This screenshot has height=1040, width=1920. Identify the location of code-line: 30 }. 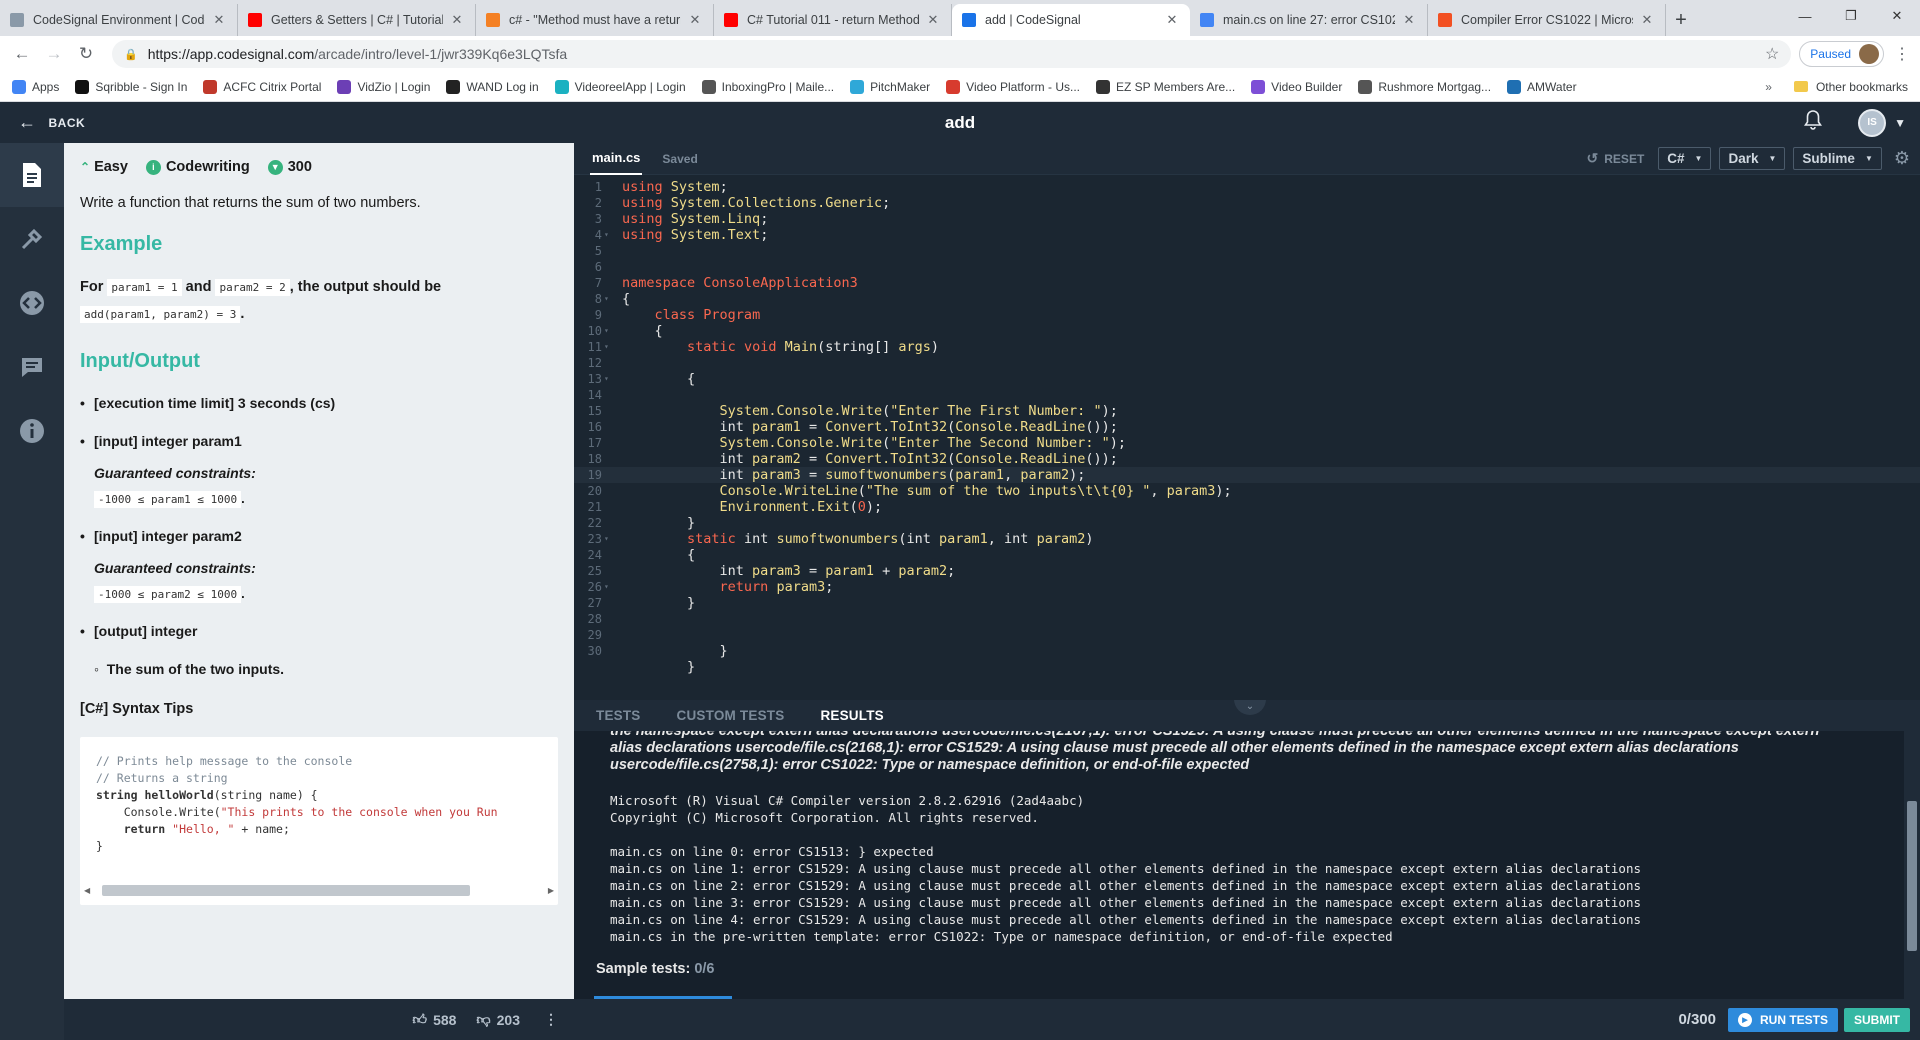
(1247, 651).